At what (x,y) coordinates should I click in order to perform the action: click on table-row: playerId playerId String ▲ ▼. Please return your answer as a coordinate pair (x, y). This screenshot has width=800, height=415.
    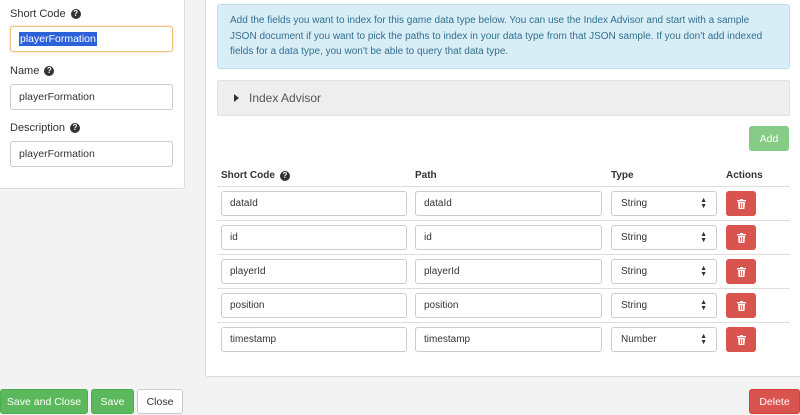
    Looking at the image, I should click on (503, 271).